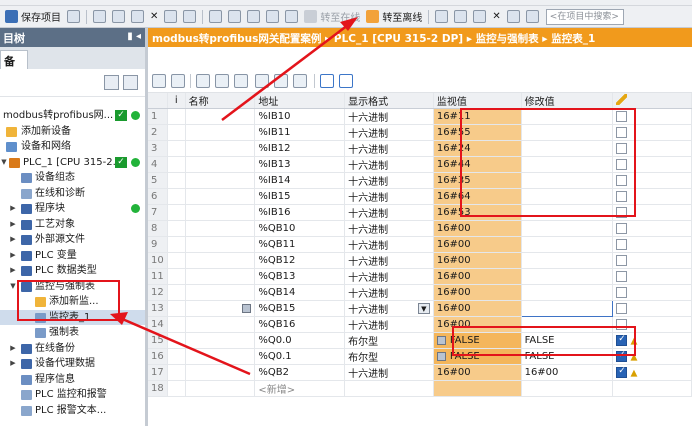  I want to click on tree-item-devices-networks: 设备和网络, so click(72, 147).